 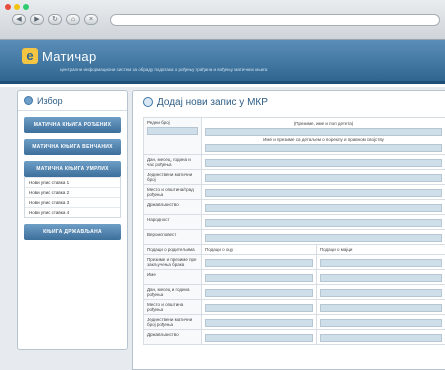 I want to click on minimize-window-button, so click(x=17, y=7).